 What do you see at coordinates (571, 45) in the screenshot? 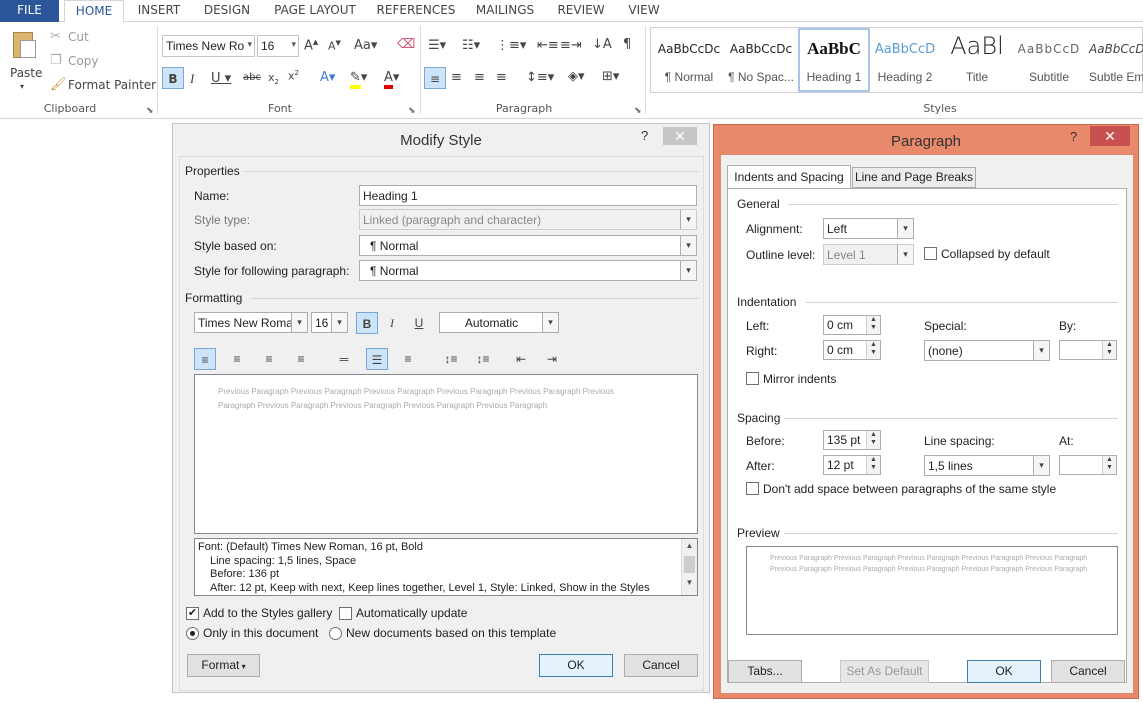
I see `increase-indent-icon: ≡⇥` at bounding box center [571, 45].